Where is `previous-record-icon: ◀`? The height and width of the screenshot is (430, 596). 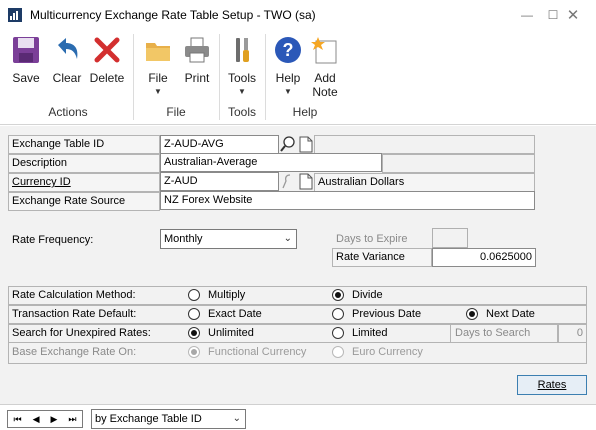
previous-record-icon: ◀ is located at coordinates (36, 419).